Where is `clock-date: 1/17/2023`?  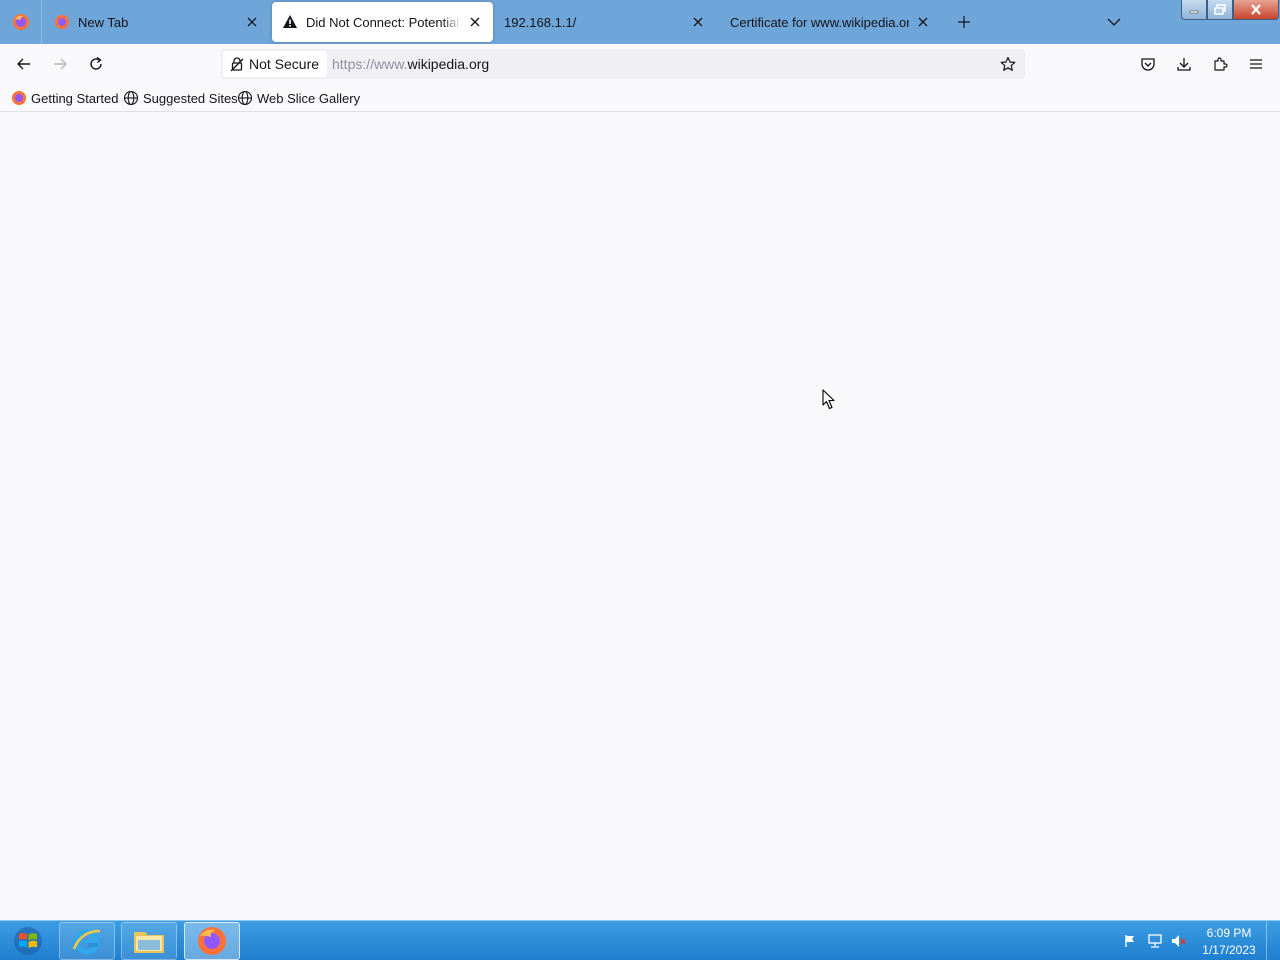 clock-date: 1/17/2023 is located at coordinates (1229, 950).